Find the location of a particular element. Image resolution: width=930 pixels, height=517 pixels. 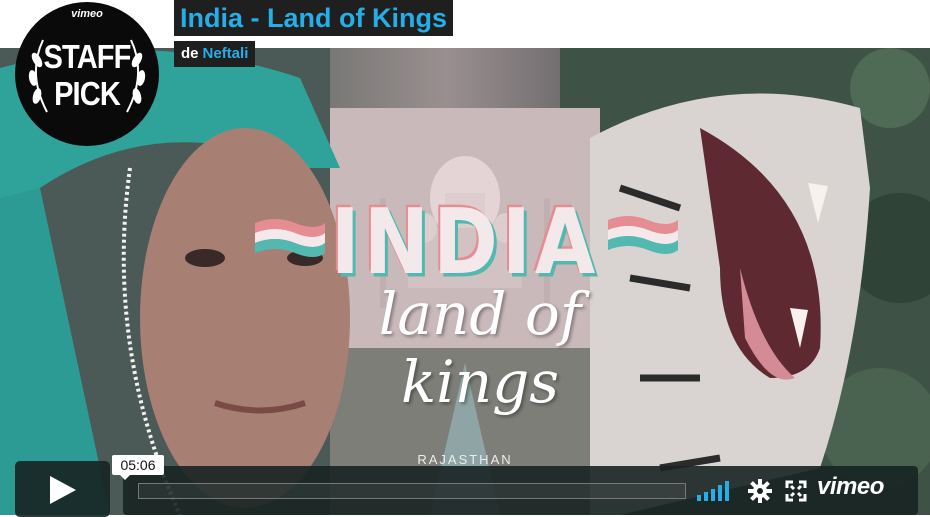

staff-pick-badge: vimeo STAFF PICK is located at coordinates (87, 74).